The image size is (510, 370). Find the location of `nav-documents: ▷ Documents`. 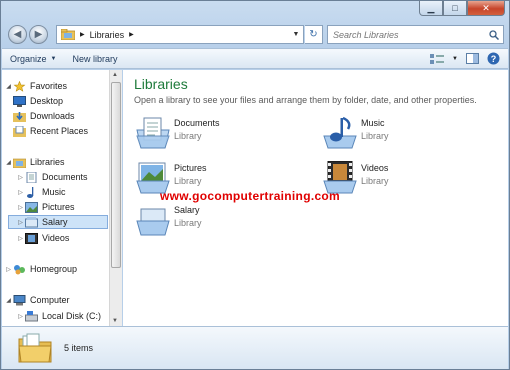

nav-documents: ▷ Documents is located at coordinates (52, 177).